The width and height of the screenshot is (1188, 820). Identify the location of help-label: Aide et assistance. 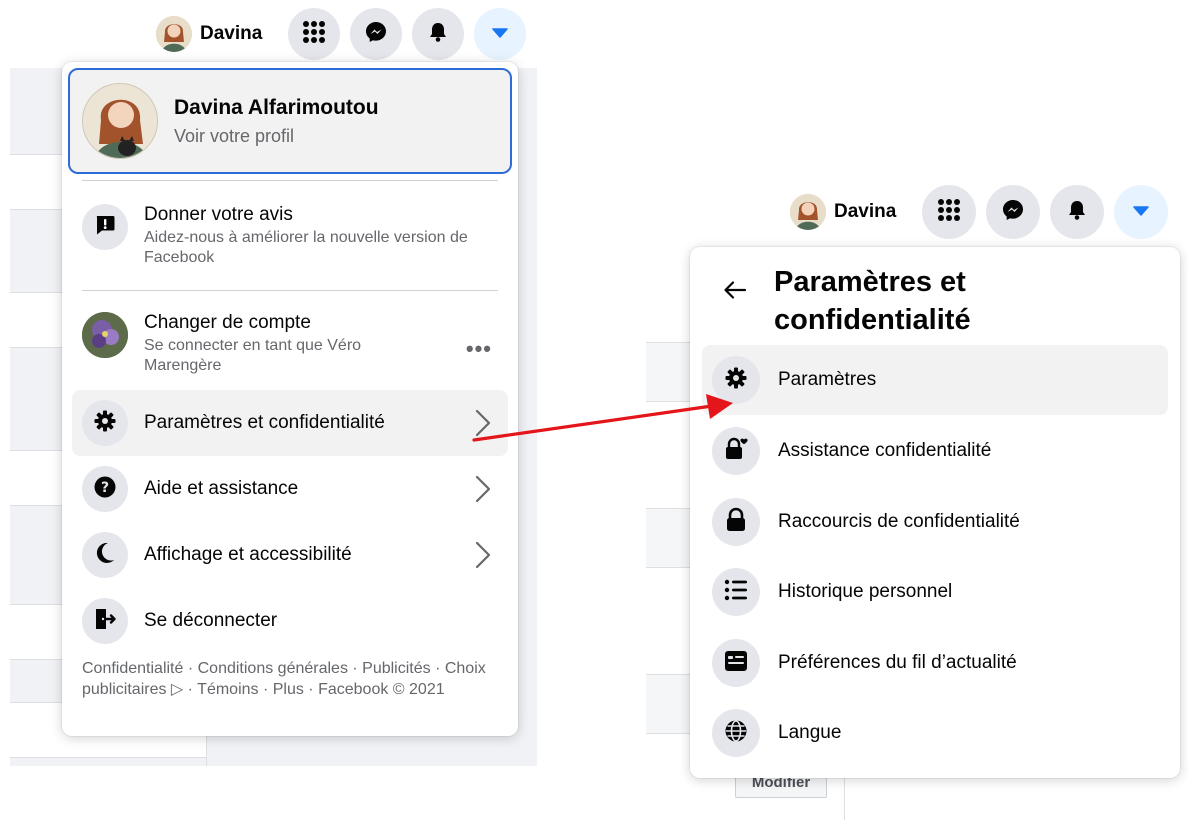
(221, 488).